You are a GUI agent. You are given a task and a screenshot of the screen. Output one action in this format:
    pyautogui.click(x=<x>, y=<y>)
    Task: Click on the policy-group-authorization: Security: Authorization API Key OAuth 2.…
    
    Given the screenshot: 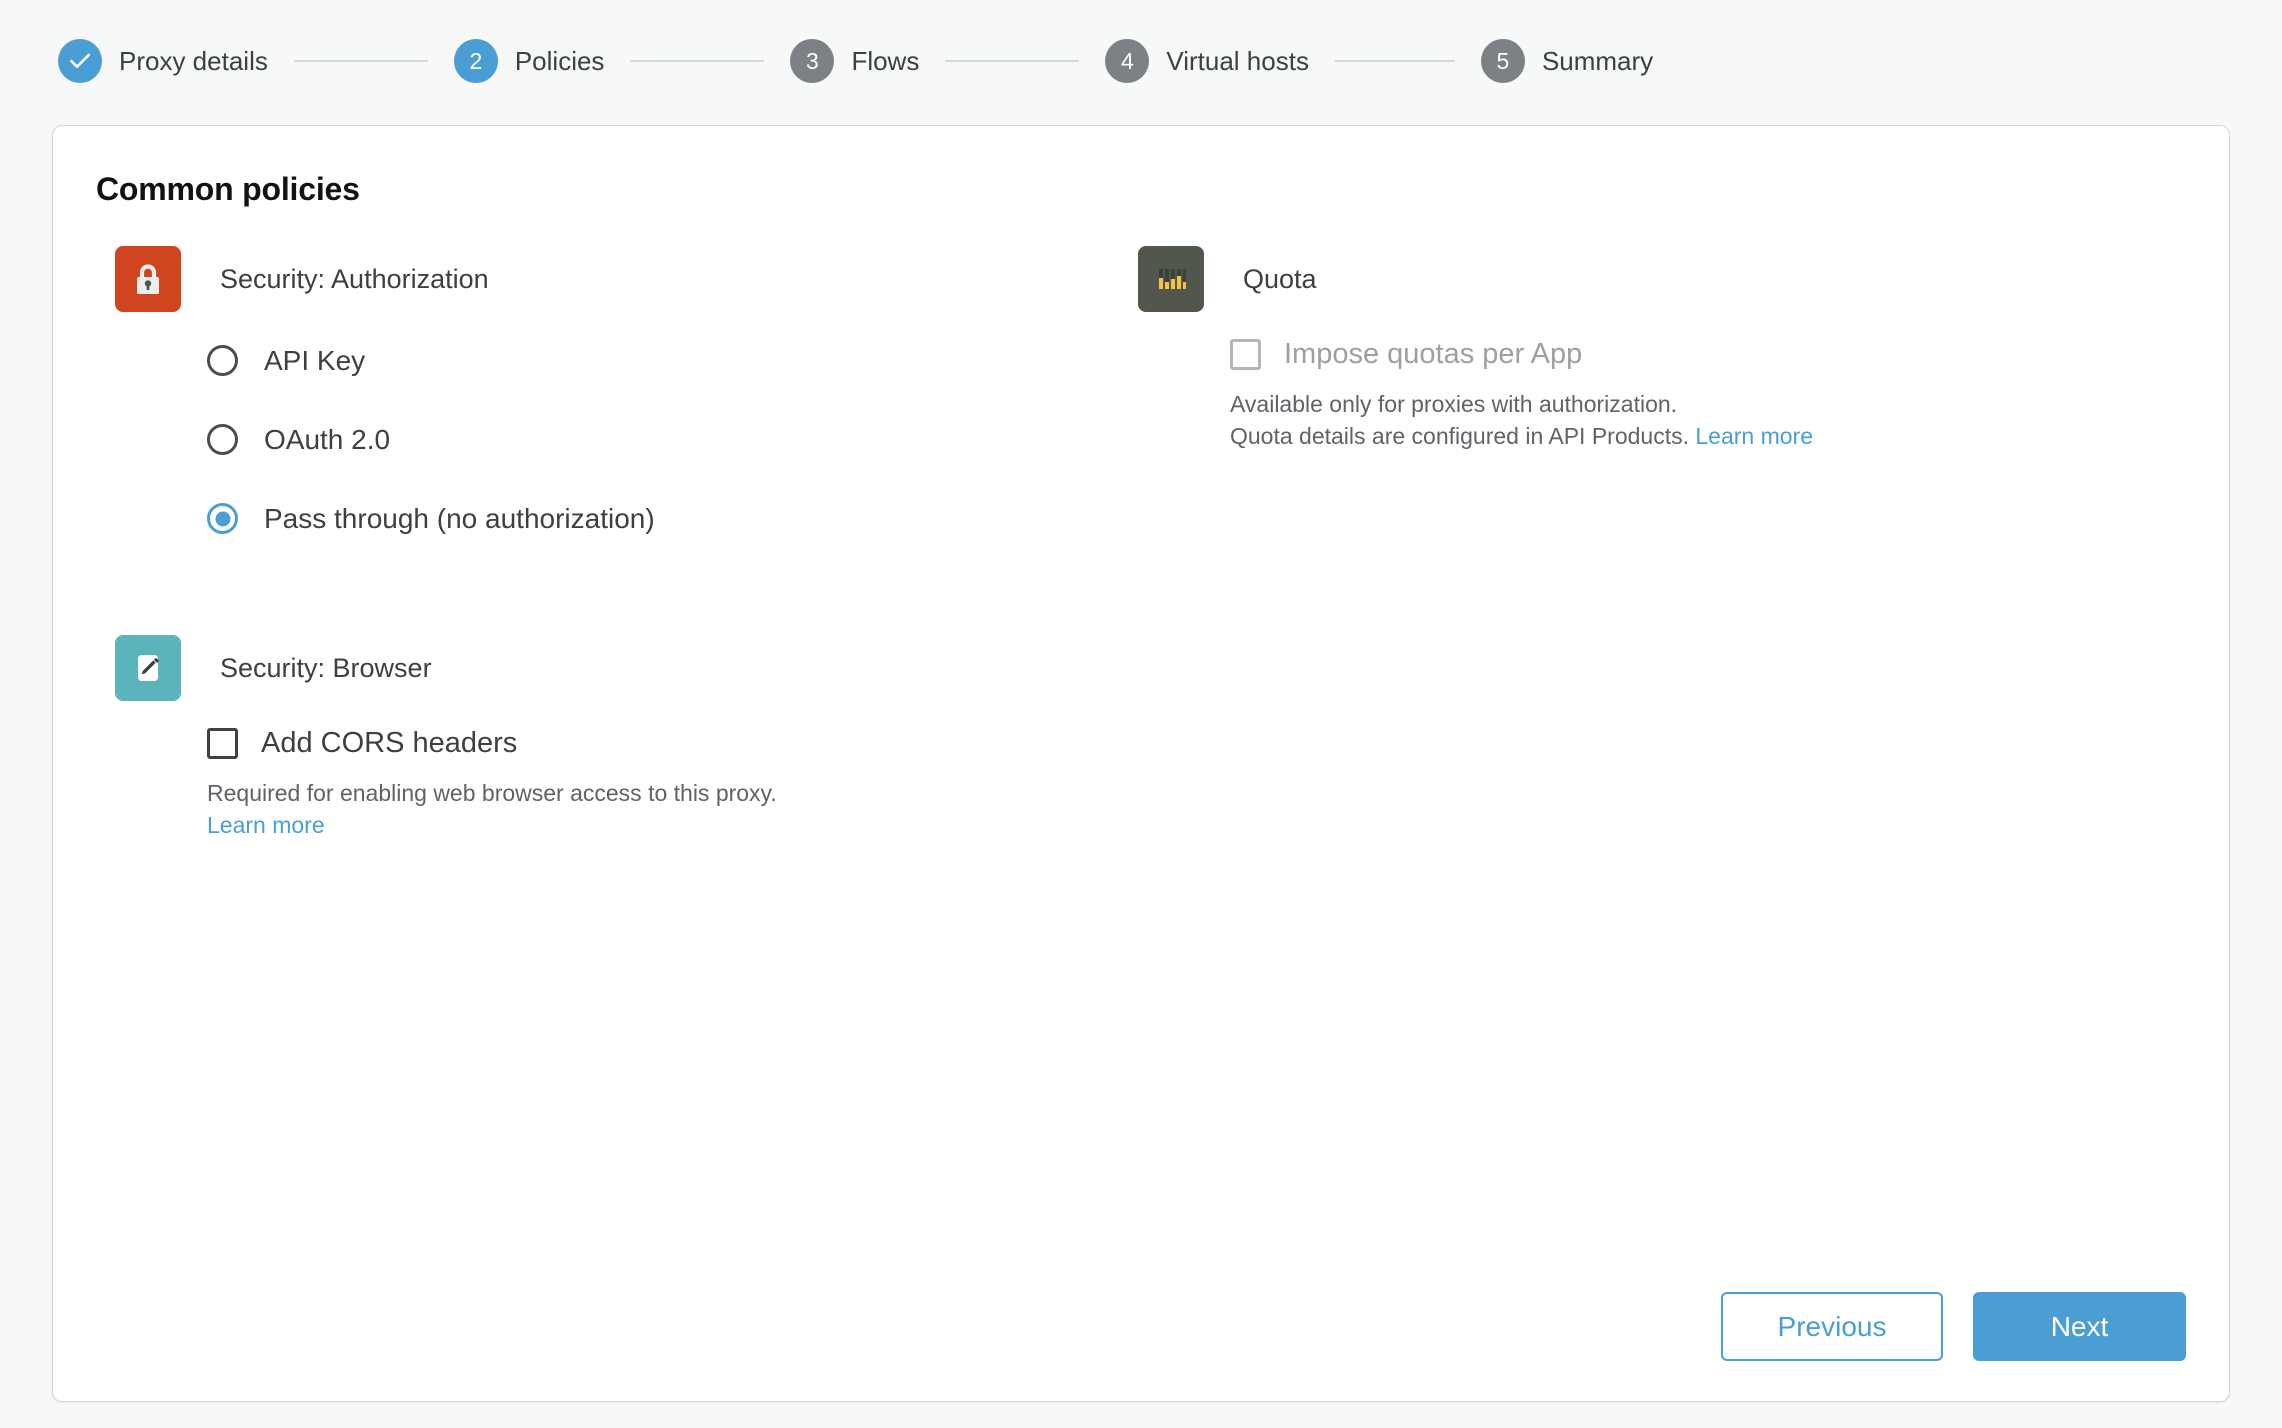 What is the action you would take?
    pyautogui.click(x=591, y=395)
    